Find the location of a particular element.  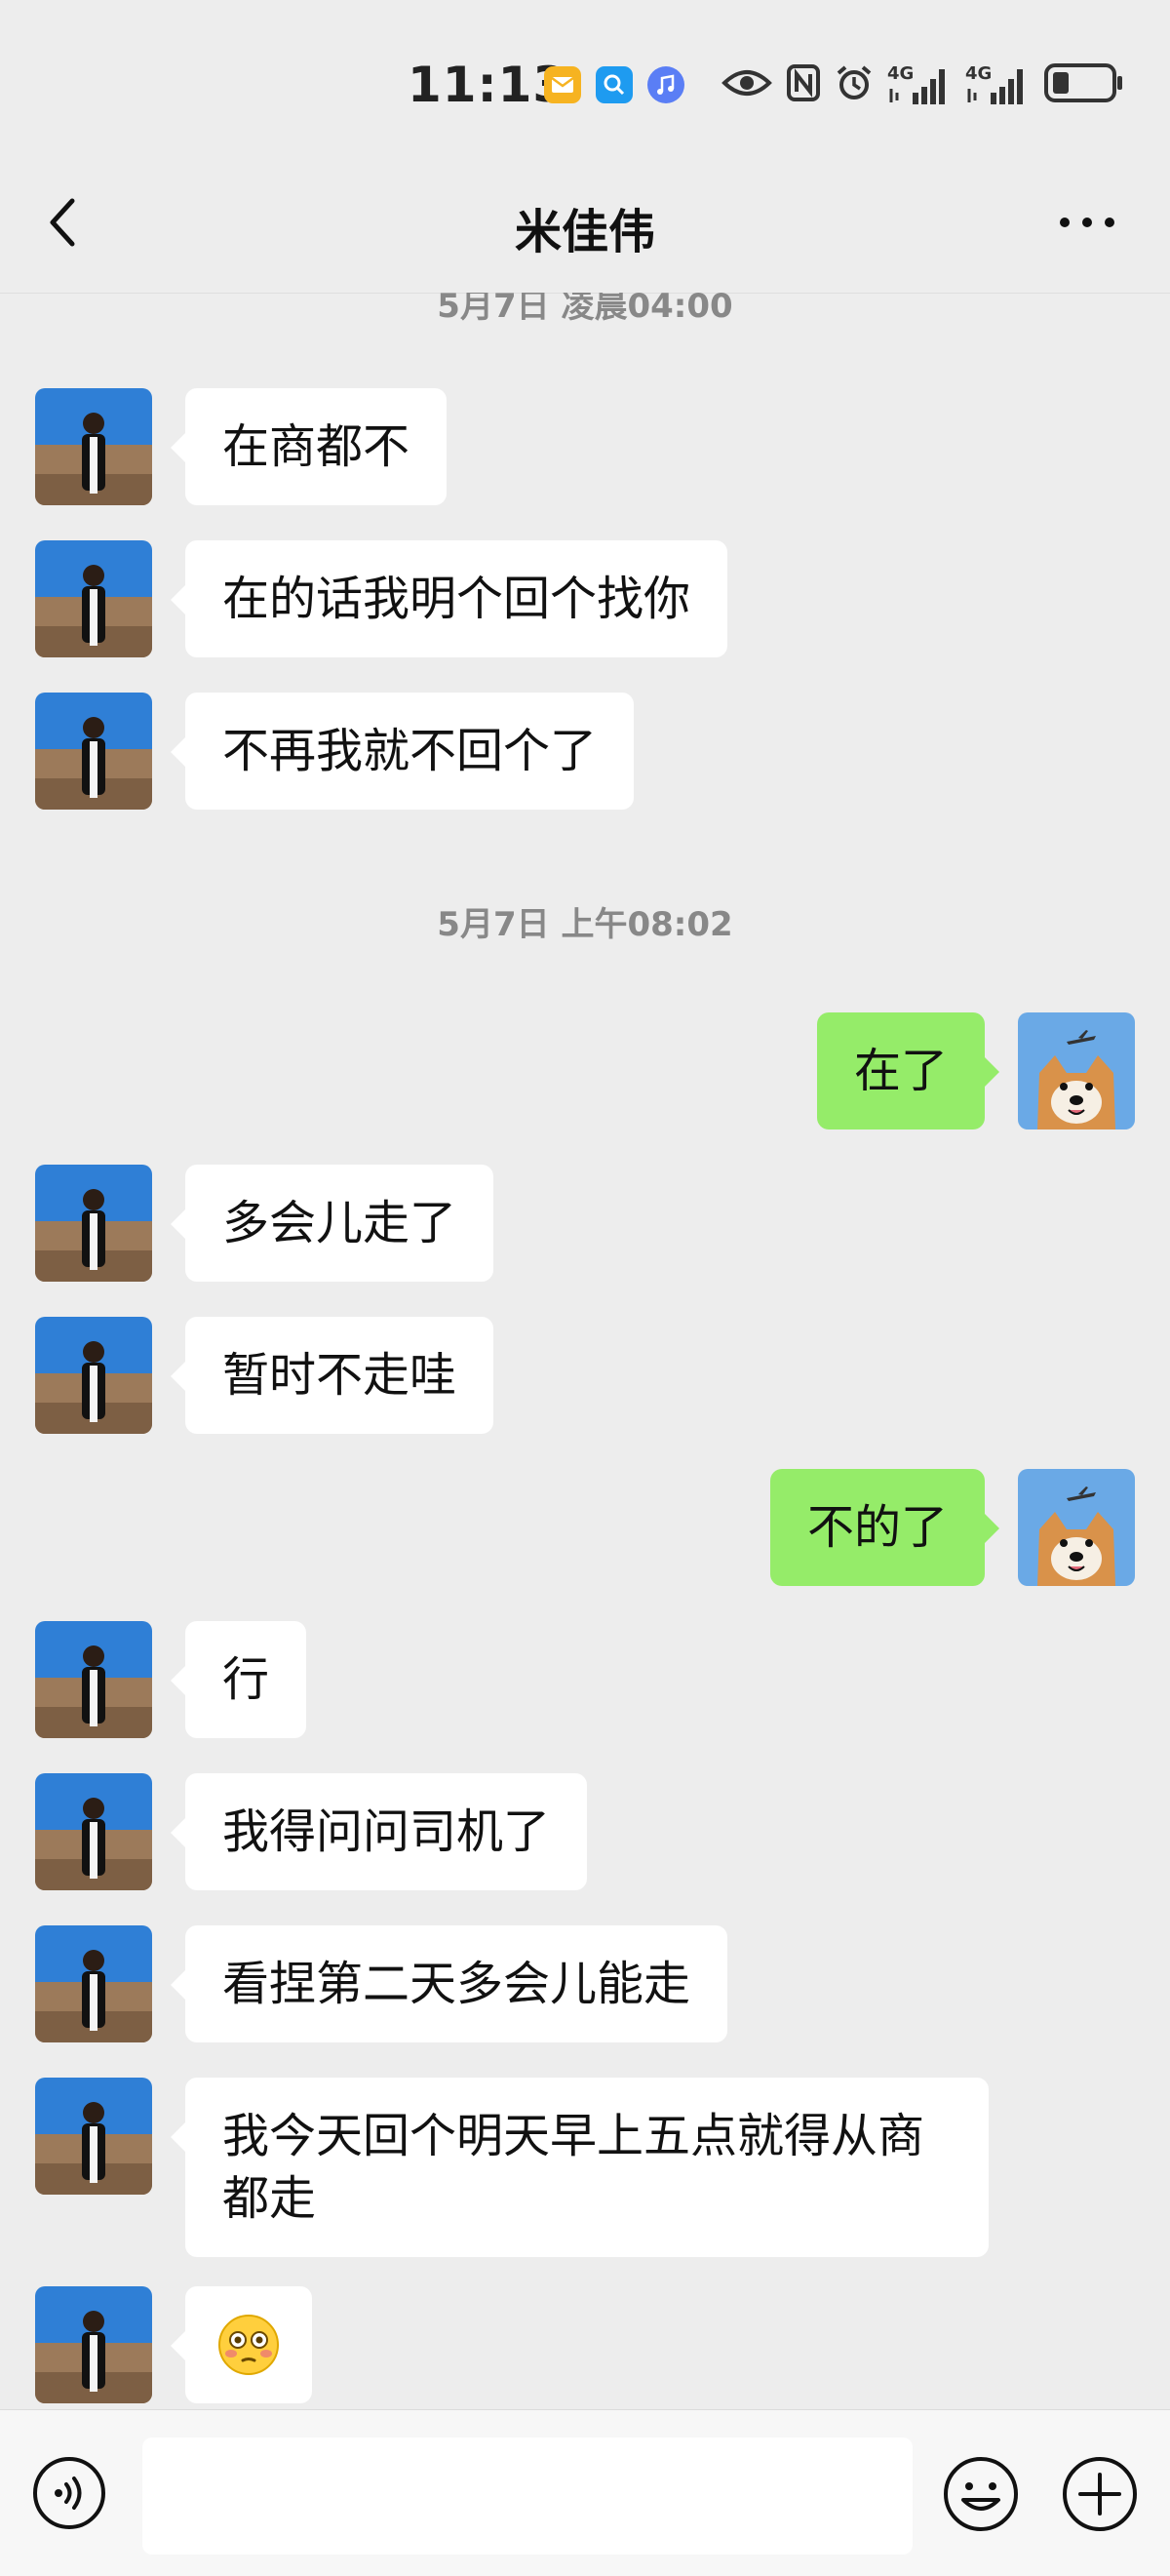

chat-title: 米佳伟 is located at coordinates (584, 232).